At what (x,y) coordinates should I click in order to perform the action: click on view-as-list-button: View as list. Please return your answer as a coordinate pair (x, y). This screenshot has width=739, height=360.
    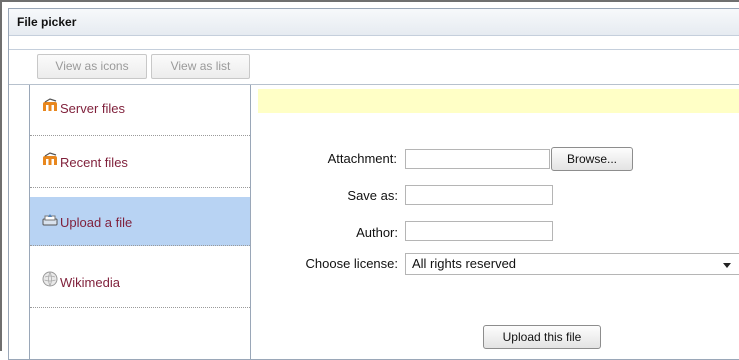
    Looking at the image, I should click on (200, 66).